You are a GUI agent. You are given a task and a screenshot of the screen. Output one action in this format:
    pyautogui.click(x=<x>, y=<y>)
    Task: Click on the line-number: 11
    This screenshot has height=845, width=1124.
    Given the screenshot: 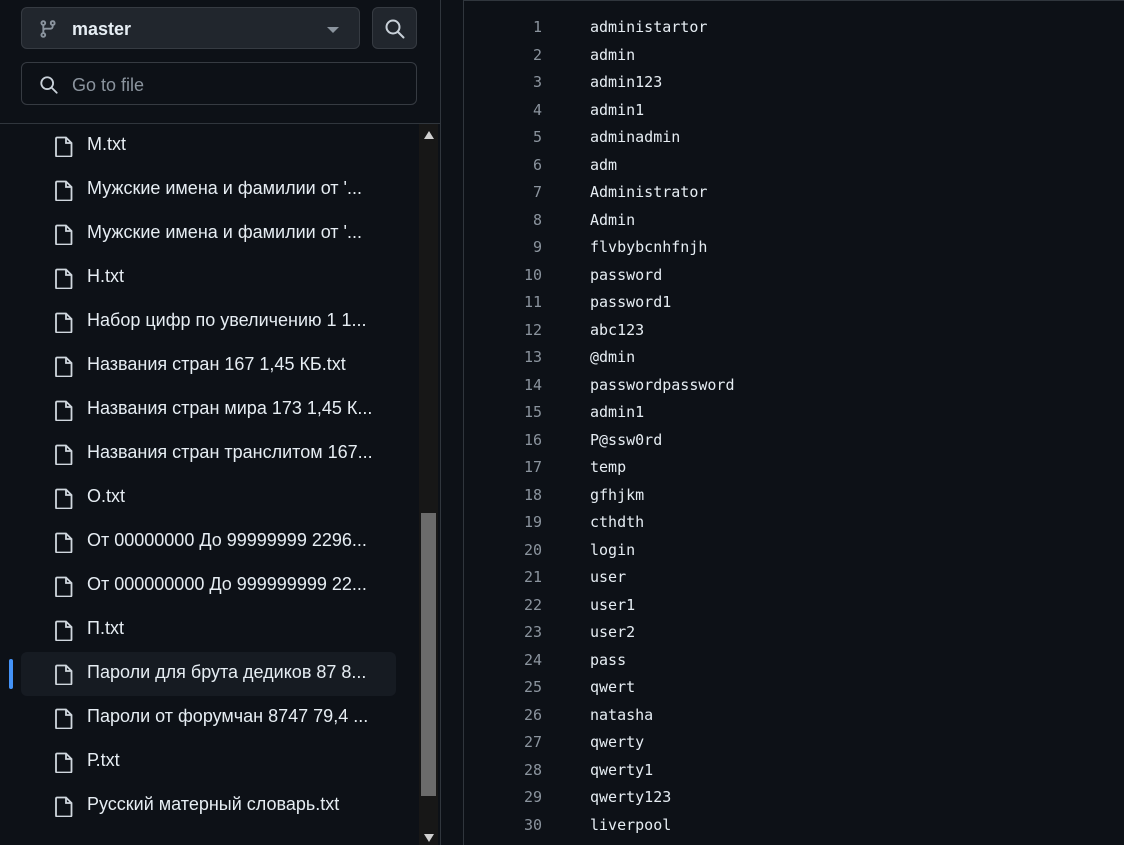 What is the action you would take?
    pyautogui.click(x=503, y=302)
    